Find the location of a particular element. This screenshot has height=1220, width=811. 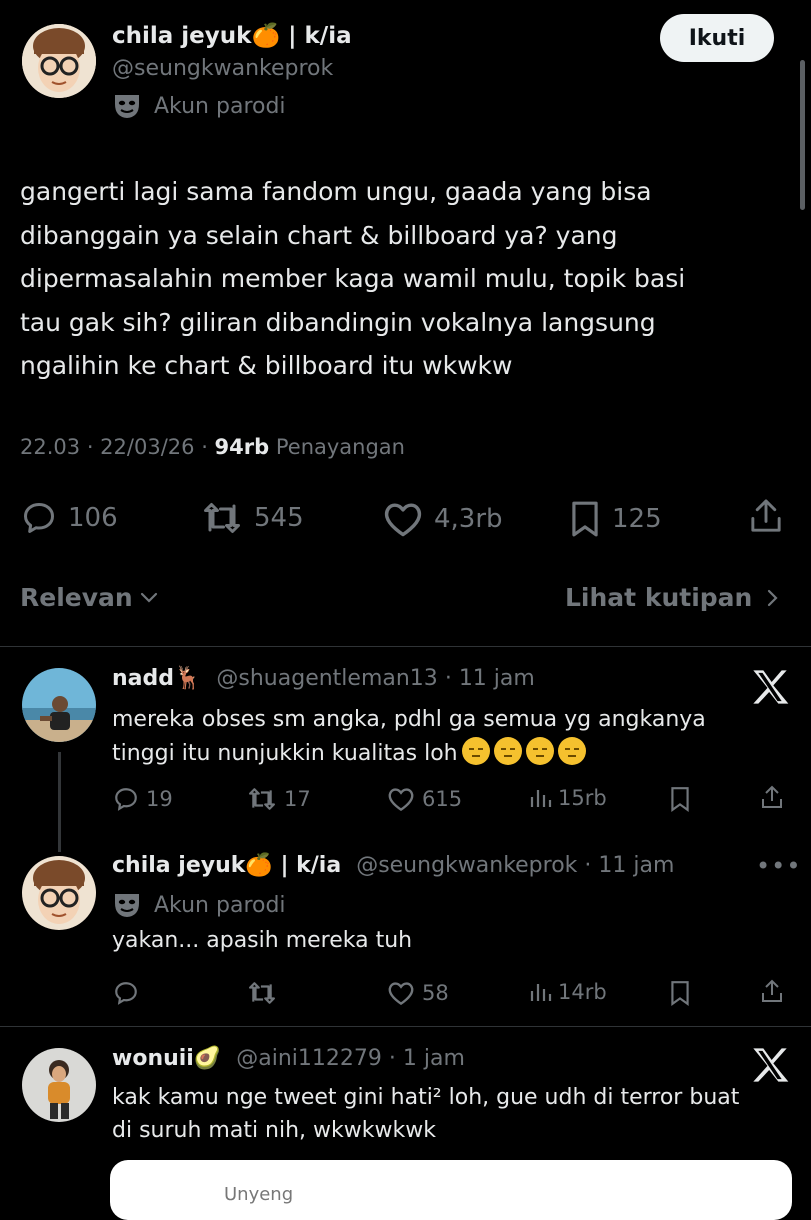

sort-dropdown: Relevan is located at coordinates (89, 597).